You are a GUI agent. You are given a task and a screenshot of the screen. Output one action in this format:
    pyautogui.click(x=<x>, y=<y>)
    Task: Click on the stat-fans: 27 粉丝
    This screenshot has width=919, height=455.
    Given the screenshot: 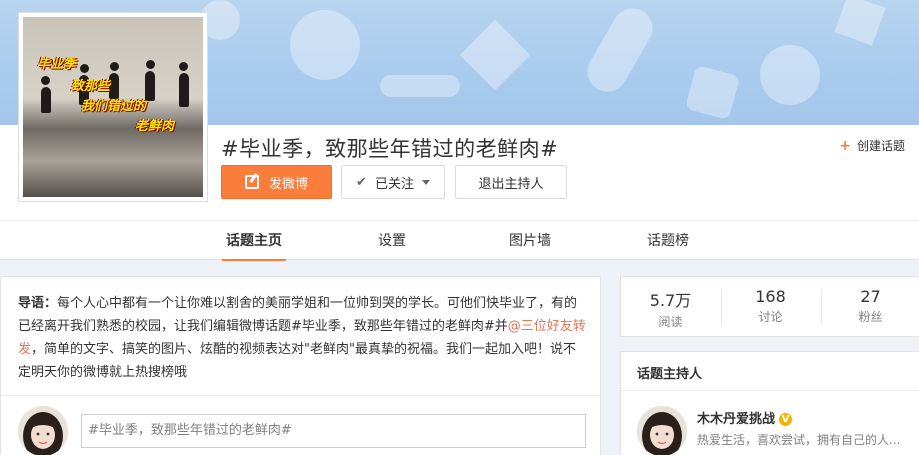 What is the action you would take?
    pyautogui.click(x=870, y=306)
    